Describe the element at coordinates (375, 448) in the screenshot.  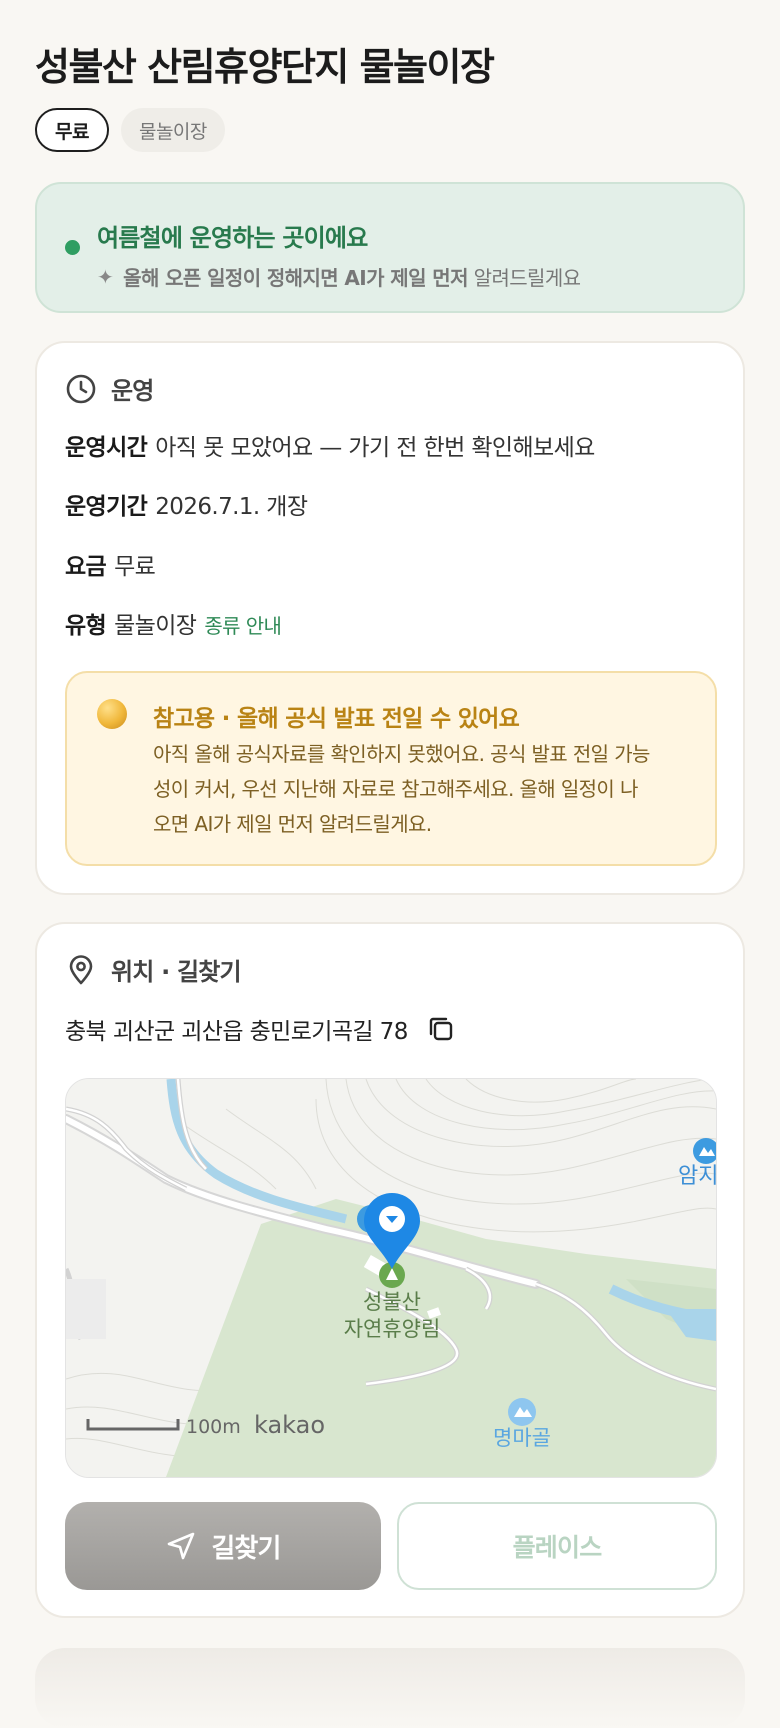
I see `hours-value: 아직 못 모았어요 — 가기 전 한번 확인해보세요` at that location.